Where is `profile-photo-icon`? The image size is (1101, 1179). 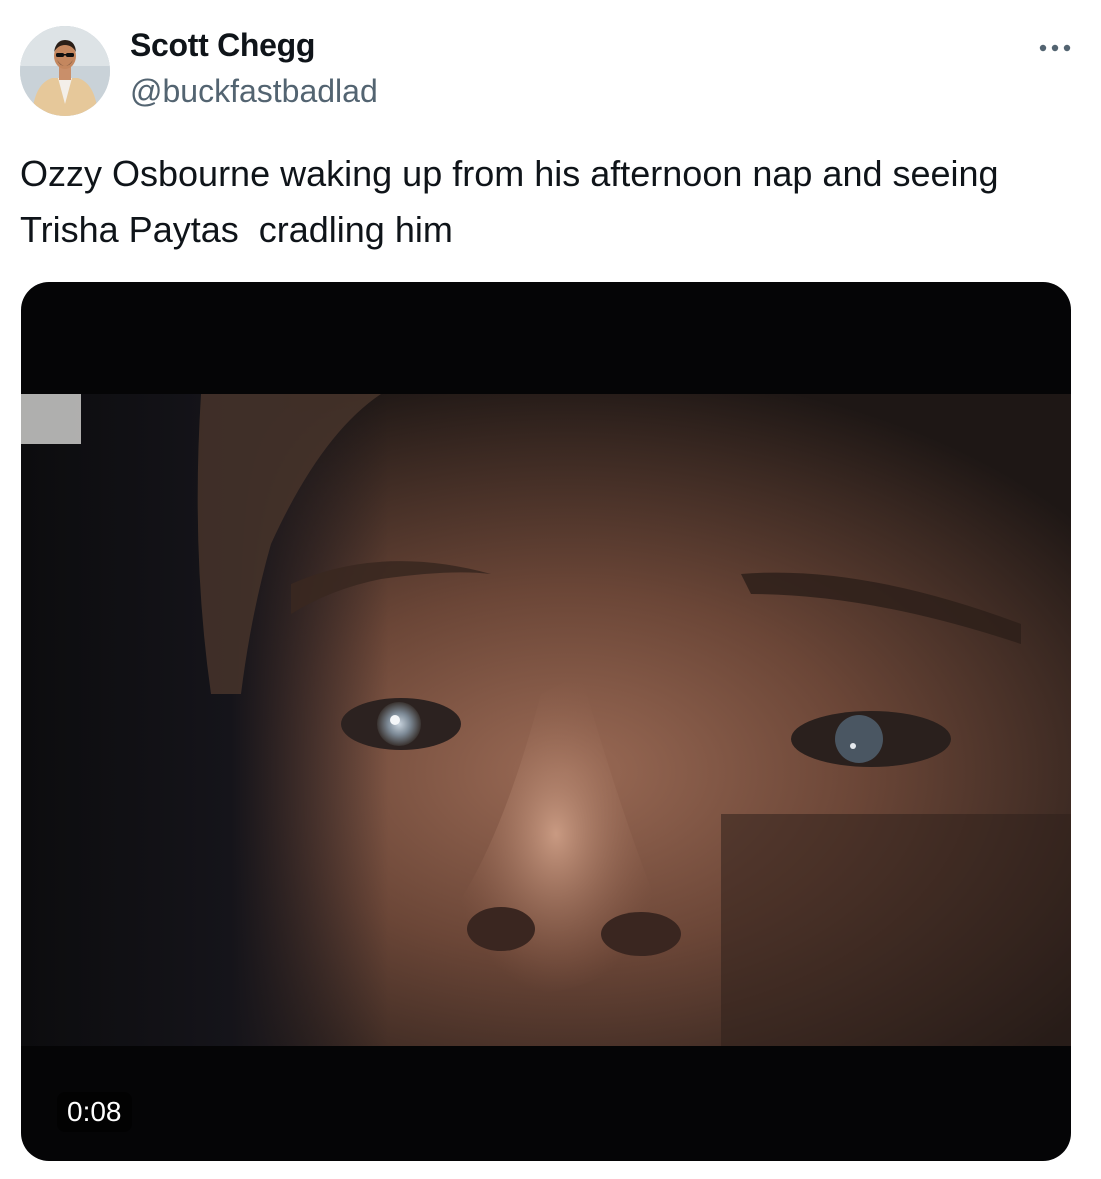
profile-photo-icon is located at coordinates (65, 71).